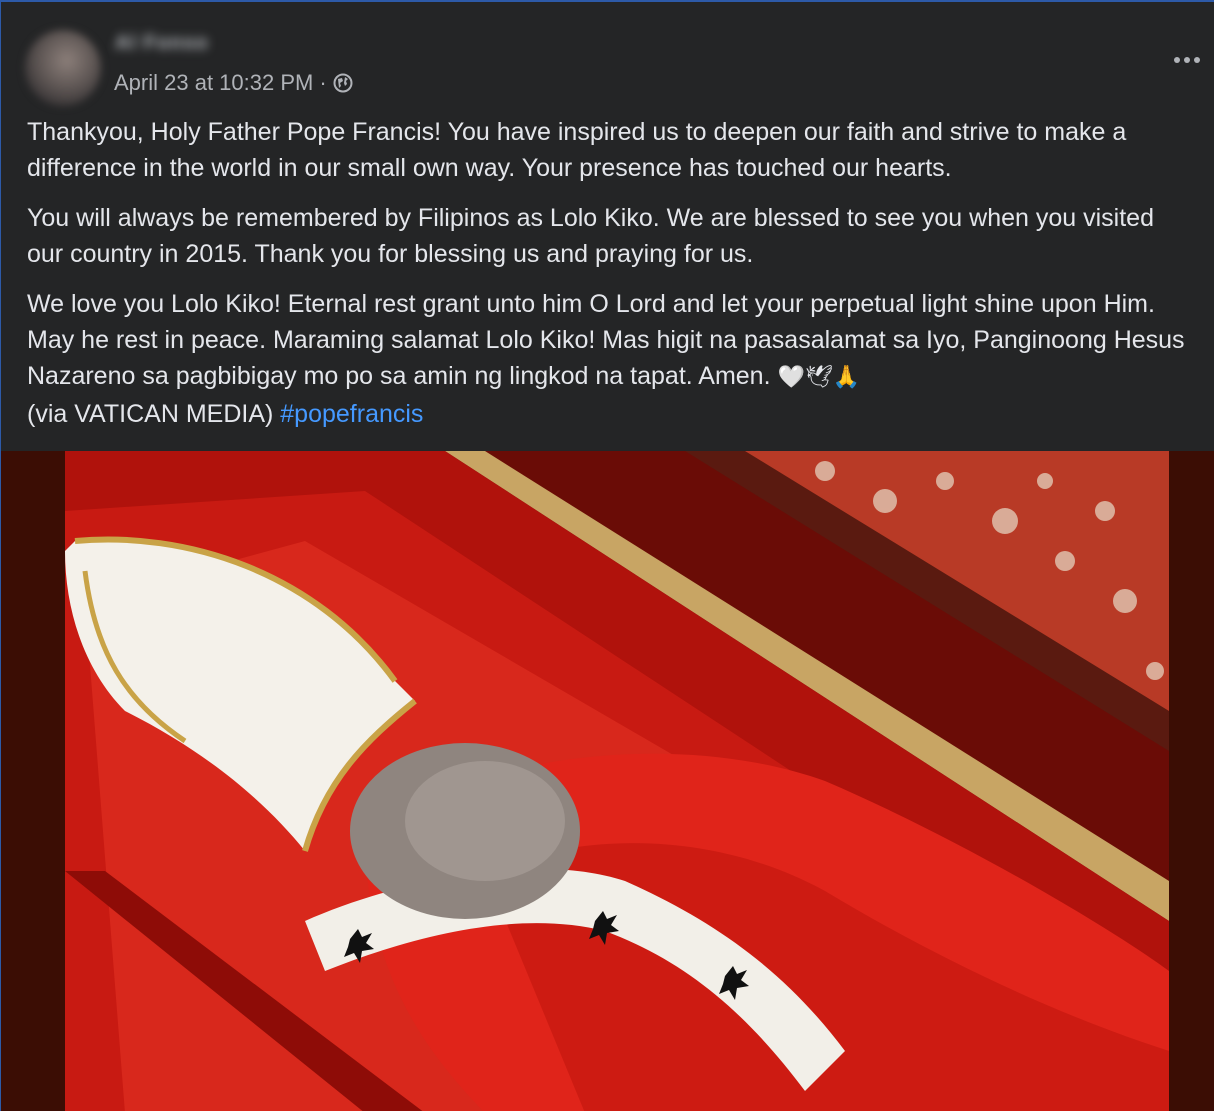 The image size is (1214, 1111). I want to click on timestamp-link: April 23 at 10:32 PM, so click(213, 83).